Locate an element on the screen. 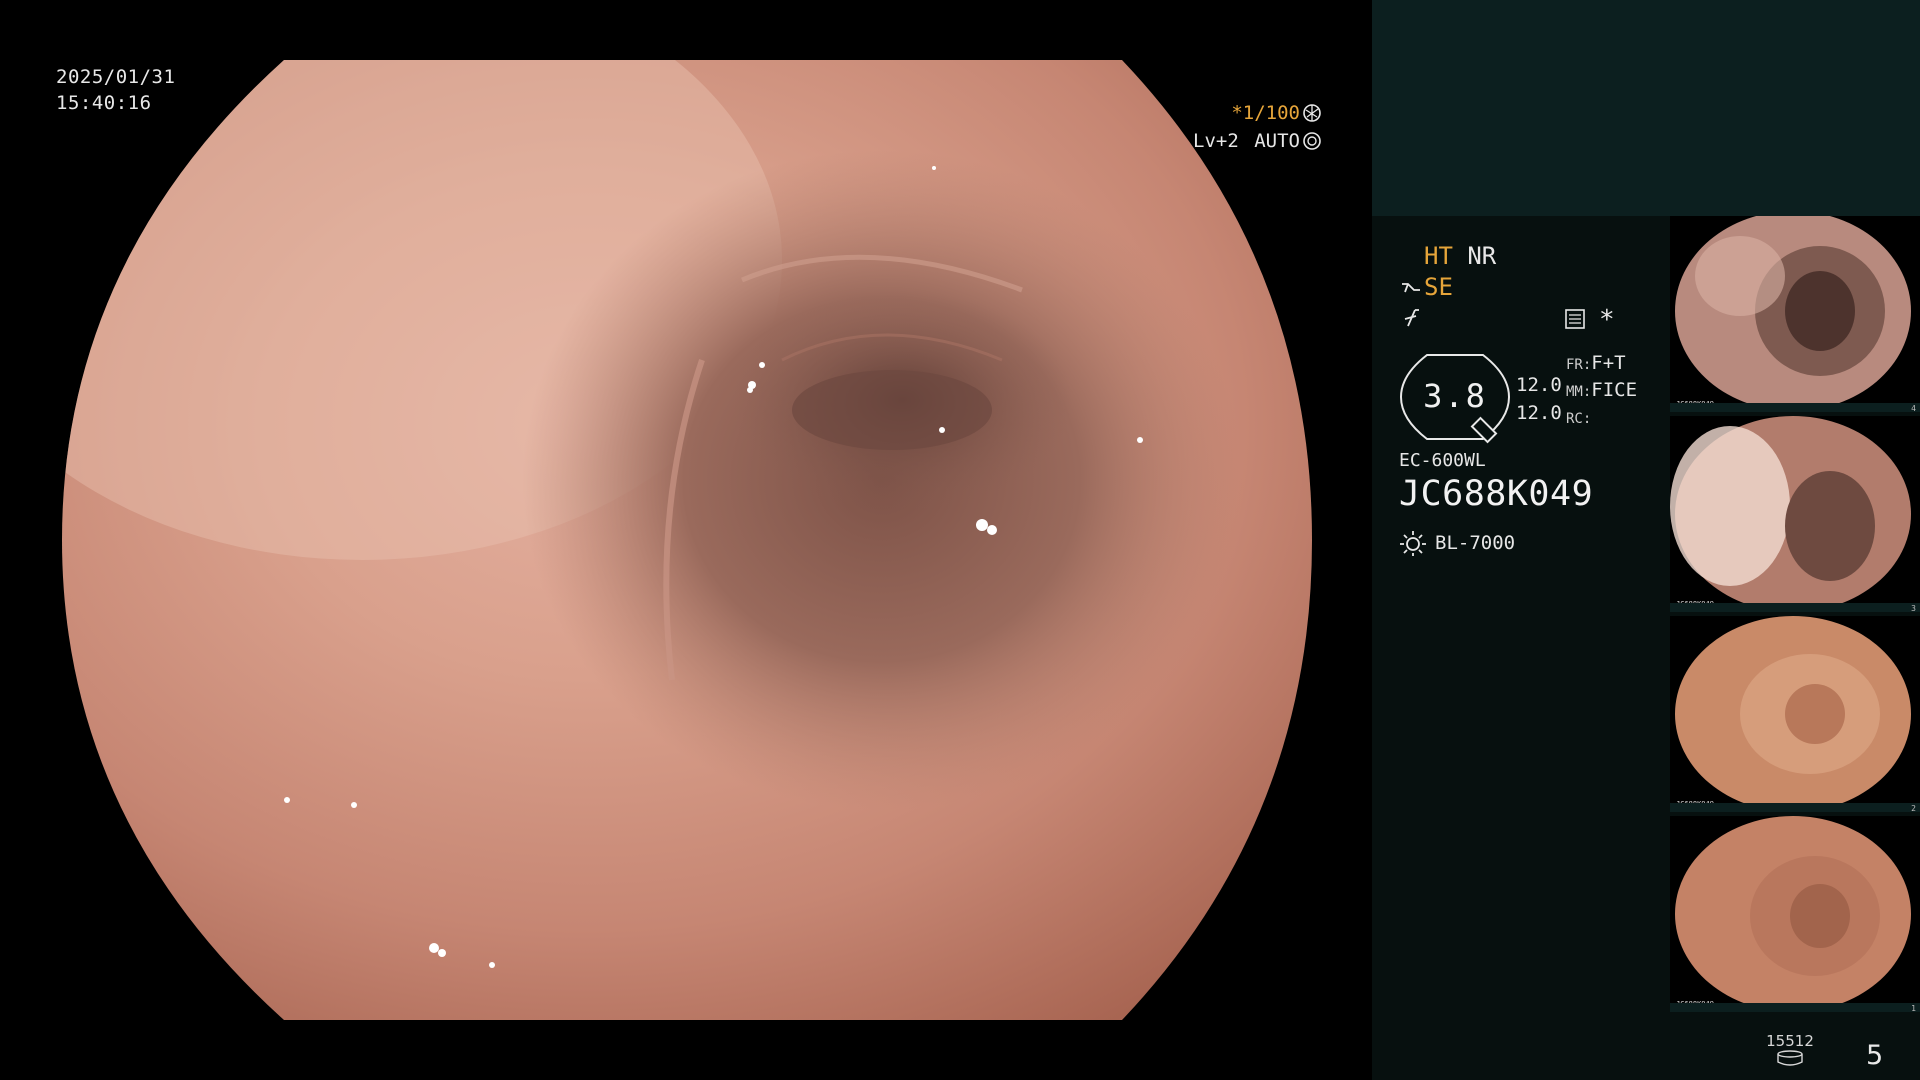 This screenshot has height=1080, width=1920. param-values: 12.0 12.0 is located at coordinates (1539, 399).